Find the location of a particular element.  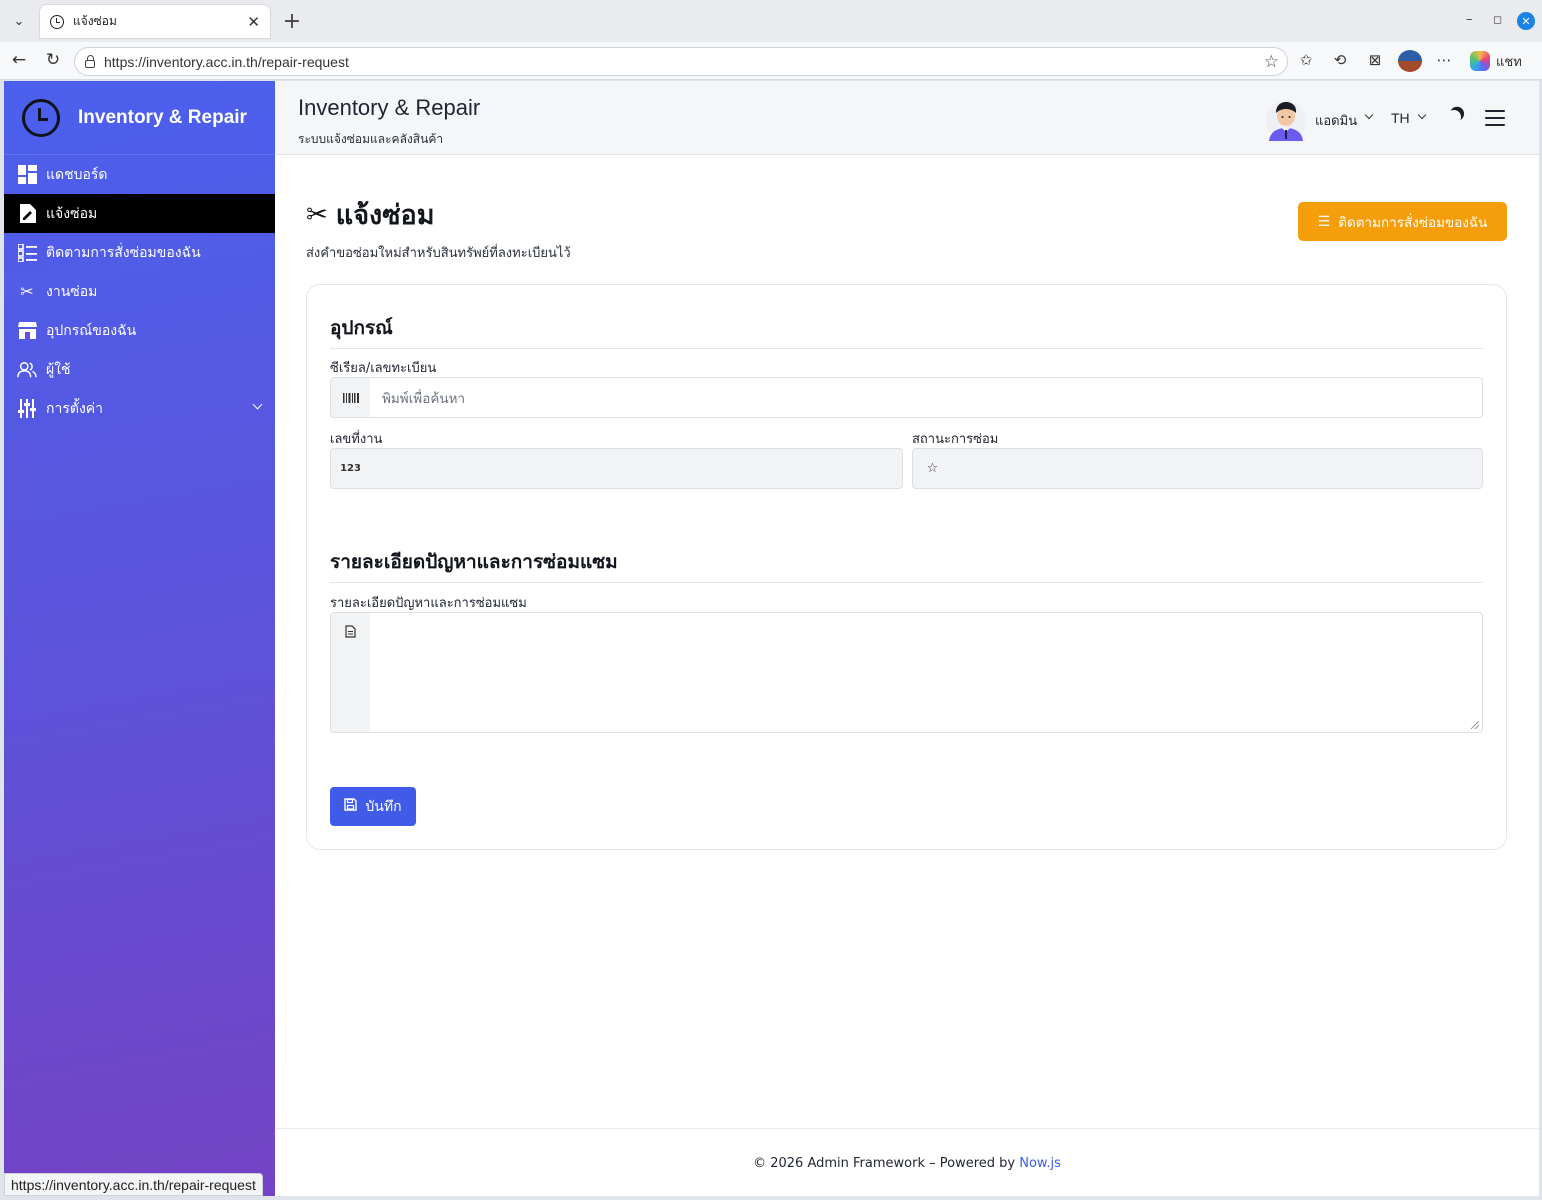

favorites-icon: ✩ is located at coordinates (1306, 60).